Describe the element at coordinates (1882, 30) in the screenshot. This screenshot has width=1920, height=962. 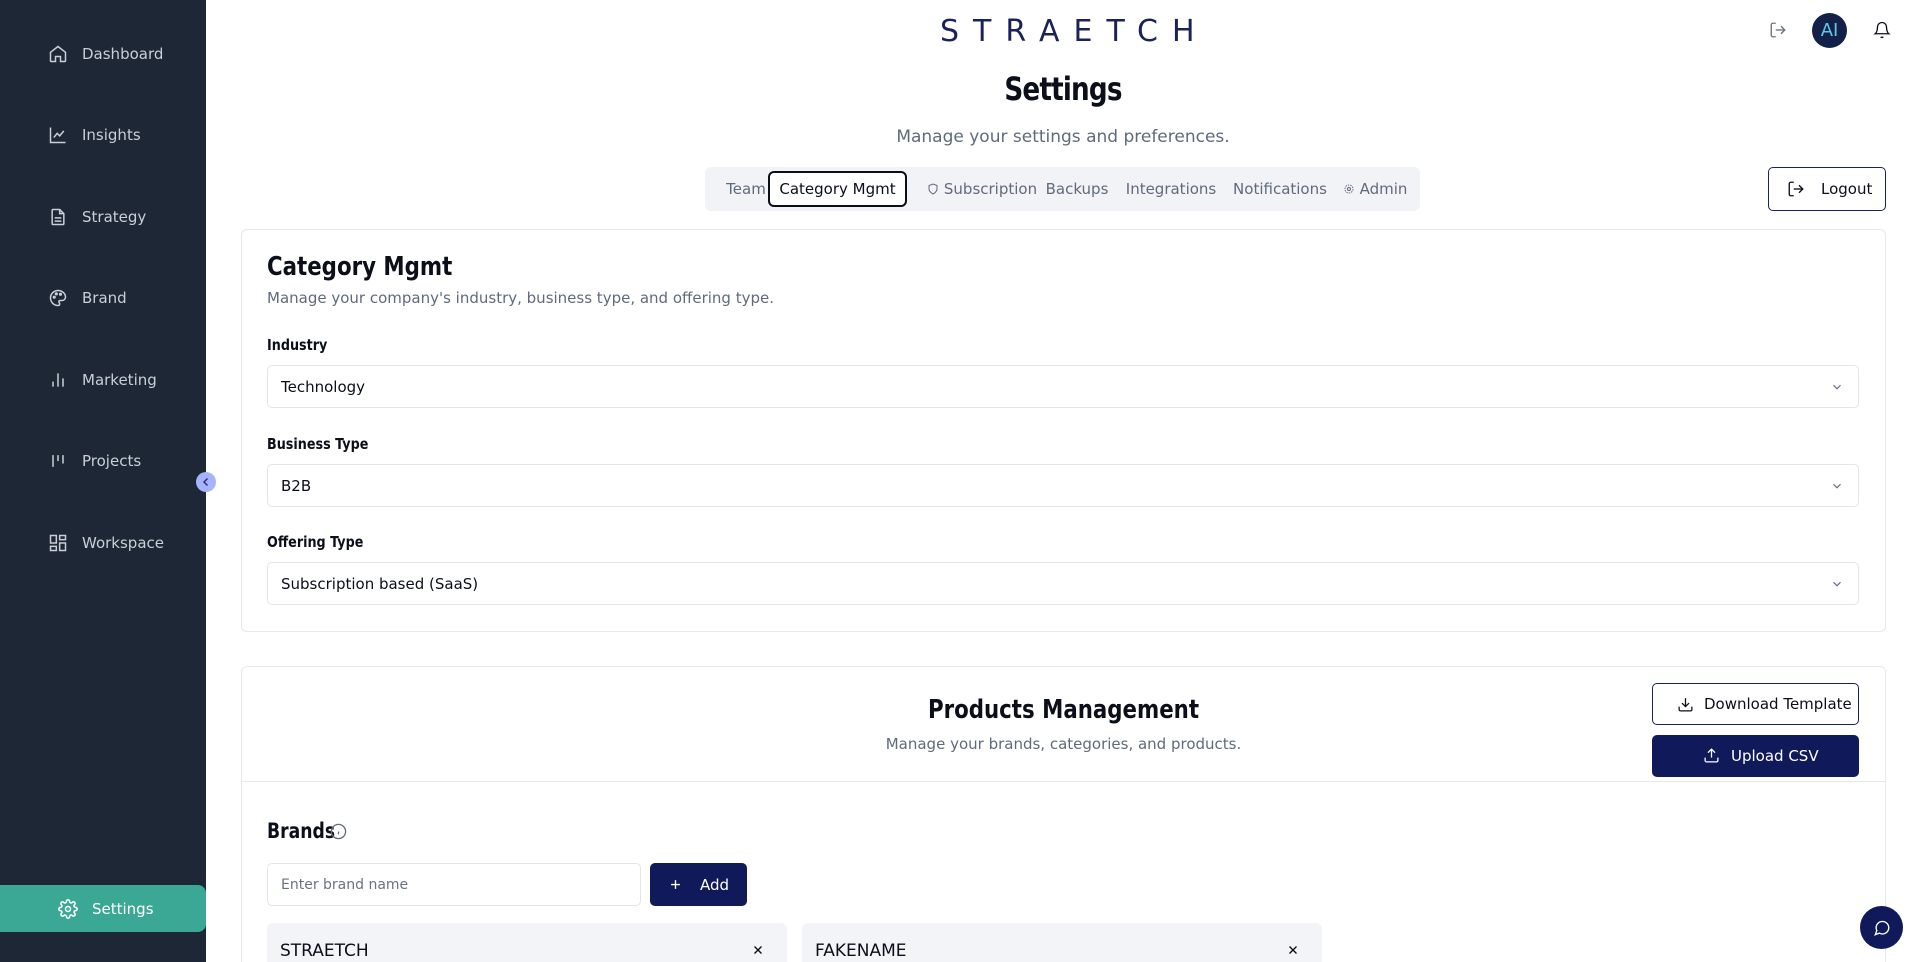
I see `bell-icon` at that location.